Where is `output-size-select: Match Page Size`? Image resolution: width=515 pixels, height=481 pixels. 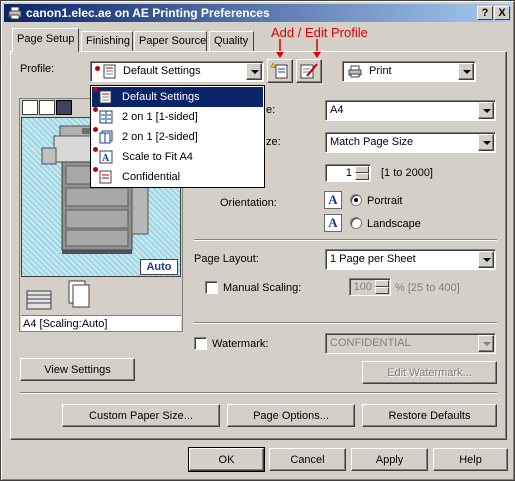
output-size-select: Match Page Size is located at coordinates (410, 142).